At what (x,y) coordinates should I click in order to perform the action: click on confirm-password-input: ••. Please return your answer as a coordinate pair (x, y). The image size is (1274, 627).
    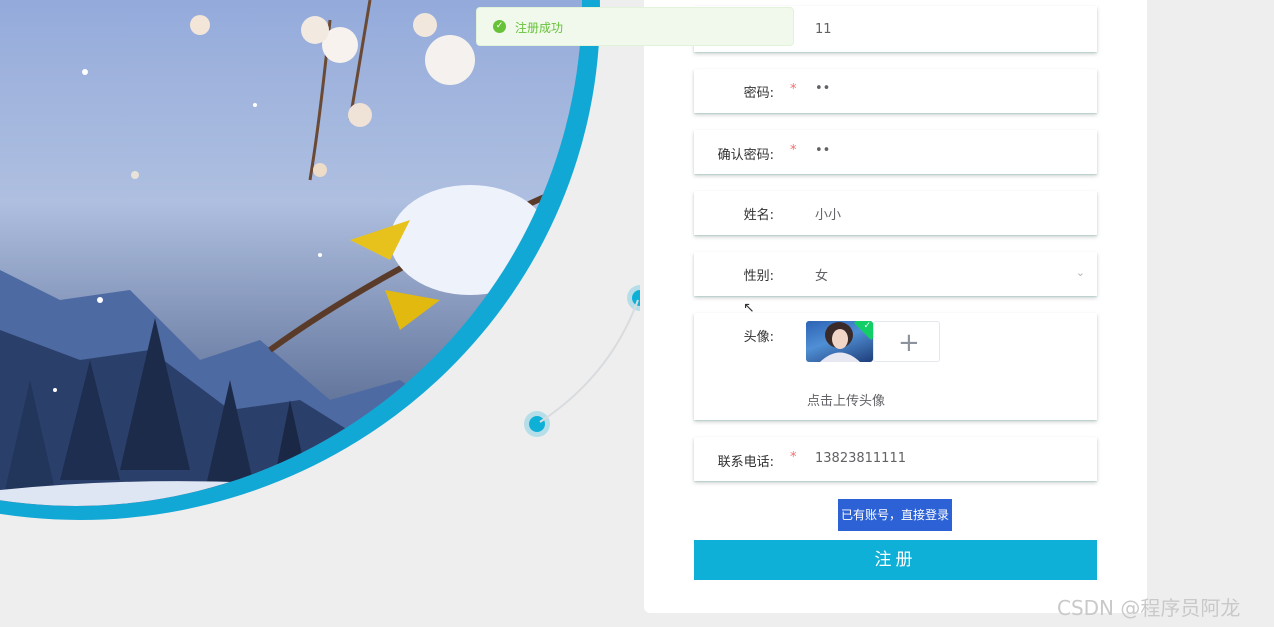
    Looking at the image, I should click on (822, 150).